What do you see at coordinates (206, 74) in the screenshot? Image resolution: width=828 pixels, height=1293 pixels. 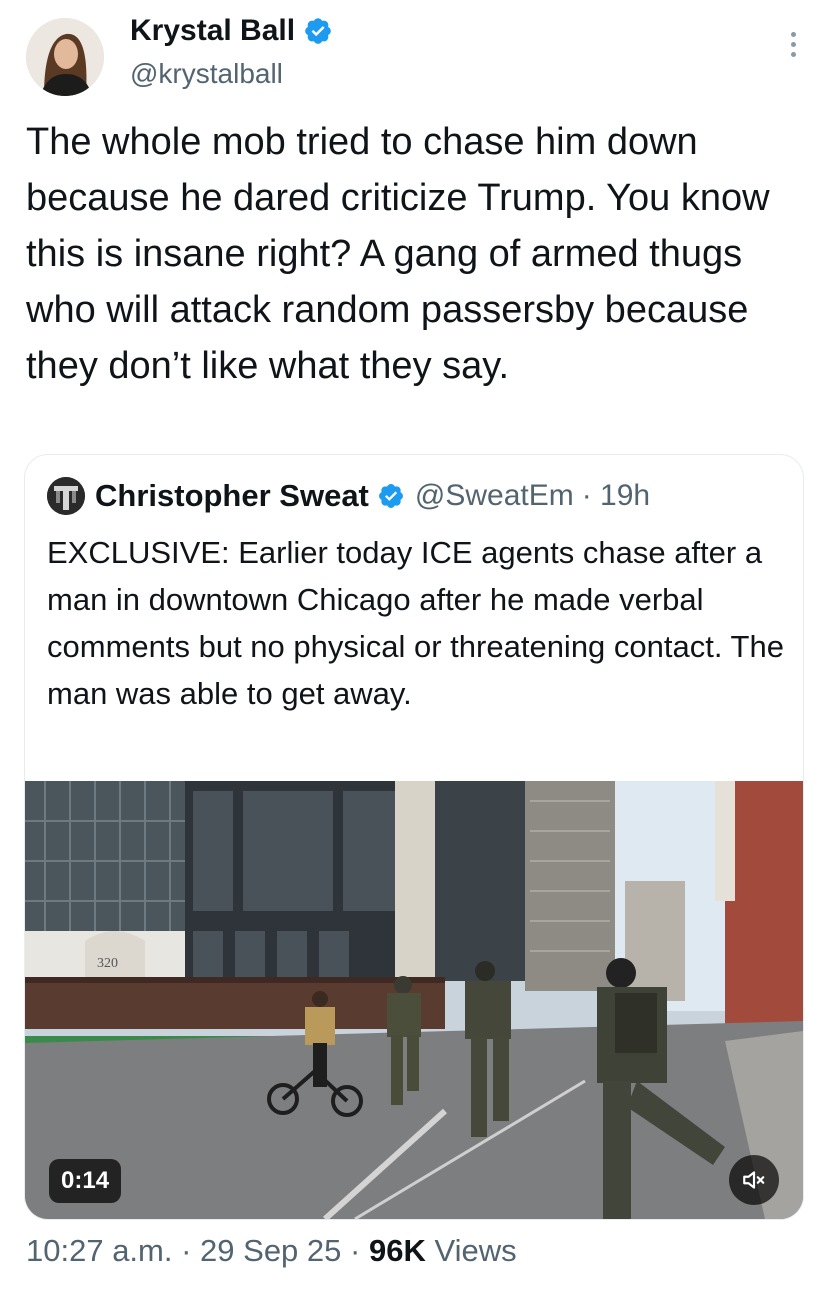 I see `author-handle: @krystalball` at bounding box center [206, 74].